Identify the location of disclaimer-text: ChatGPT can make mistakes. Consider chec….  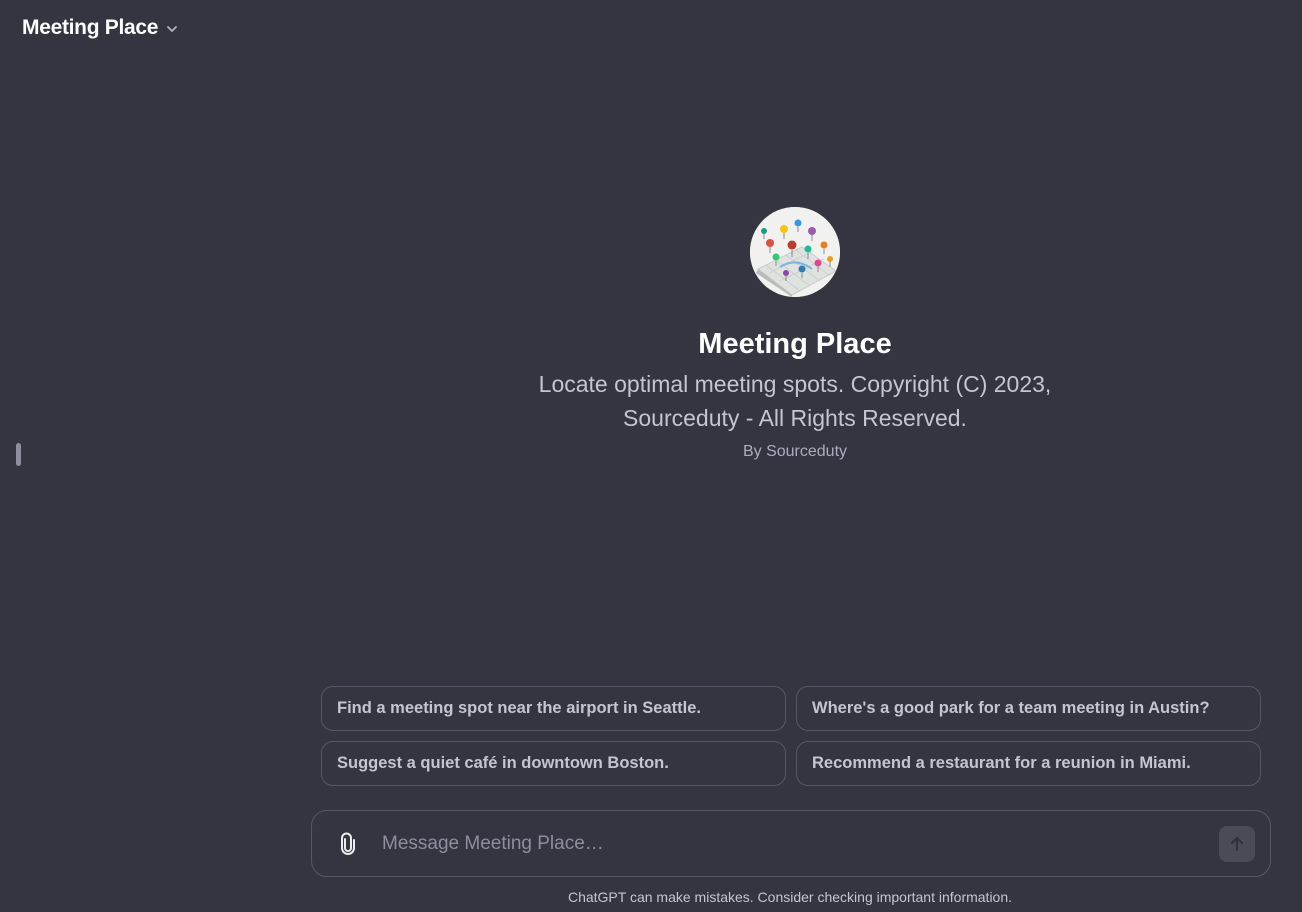
(790, 897).